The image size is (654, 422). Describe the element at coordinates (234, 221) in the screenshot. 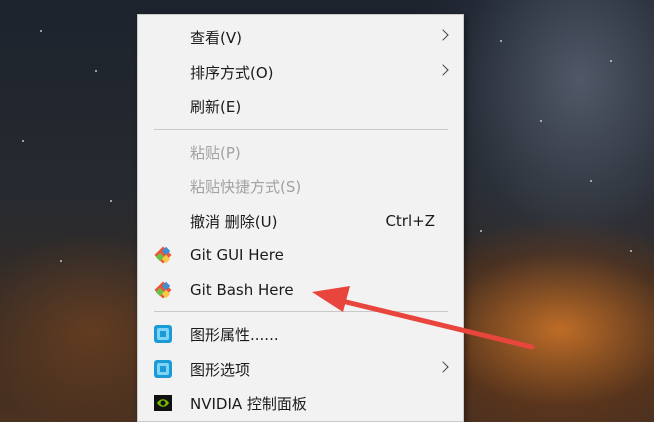

I see `menu-item-label: 撤消 删除(U)` at that location.